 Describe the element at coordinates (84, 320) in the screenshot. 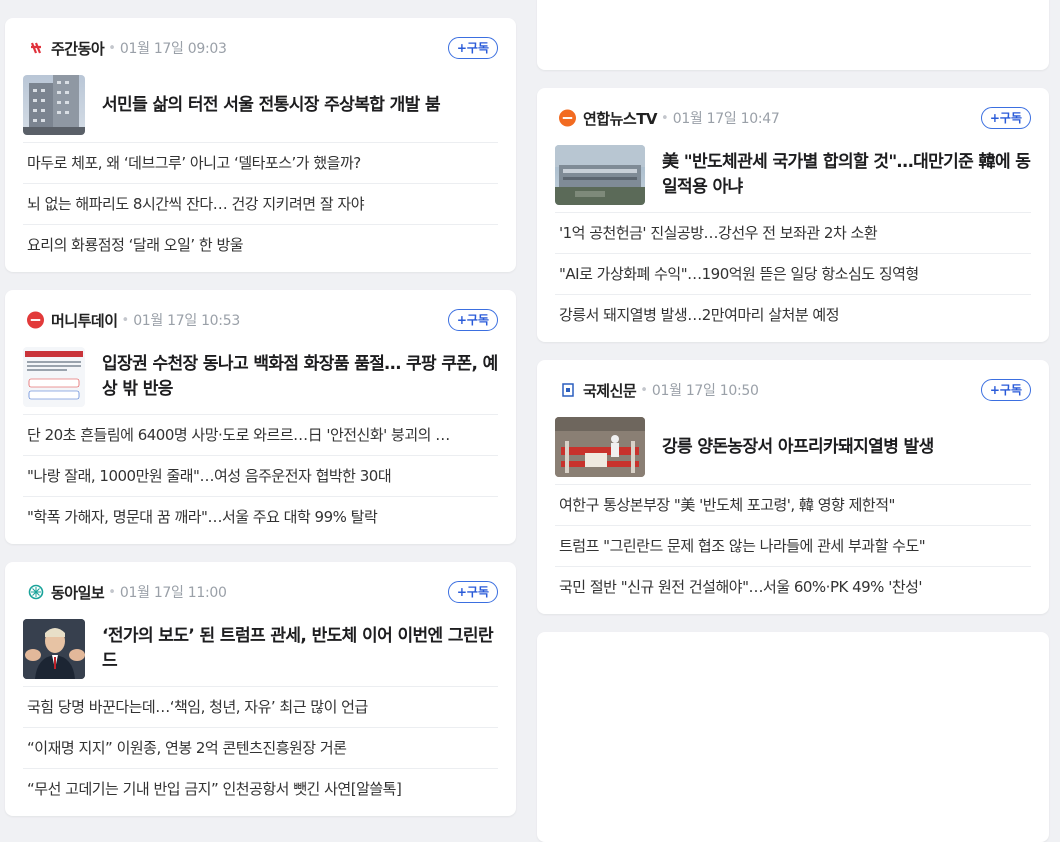

I see `press-name: 머니투데이` at that location.